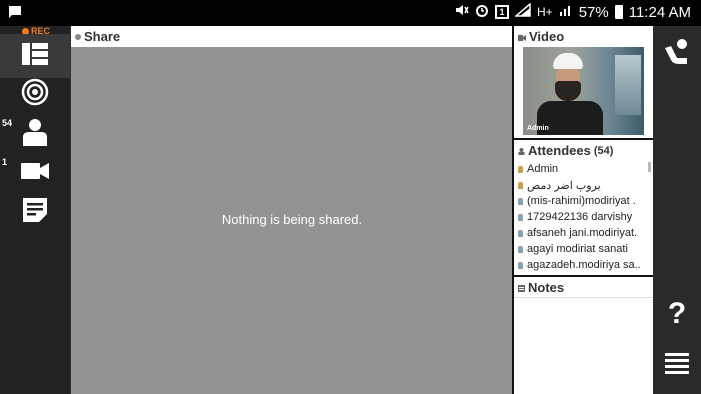  I want to click on attendee-item: 1729422136 darvishy, so click(584, 217).